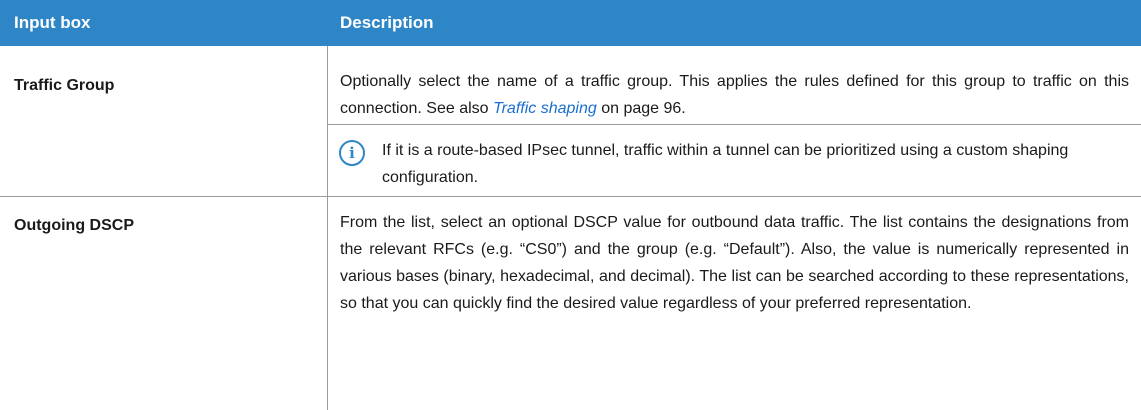 This screenshot has height=410, width=1141. Describe the element at coordinates (352, 153) in the screenshot. I see `info-icon: i` at that location.